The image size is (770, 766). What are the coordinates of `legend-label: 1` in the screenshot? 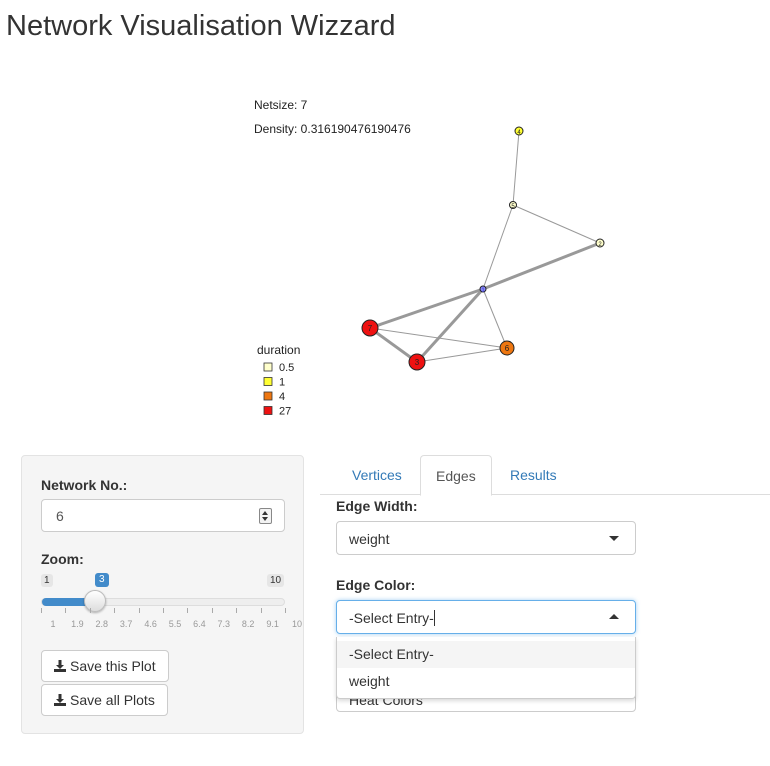 It's located at (282, 383).